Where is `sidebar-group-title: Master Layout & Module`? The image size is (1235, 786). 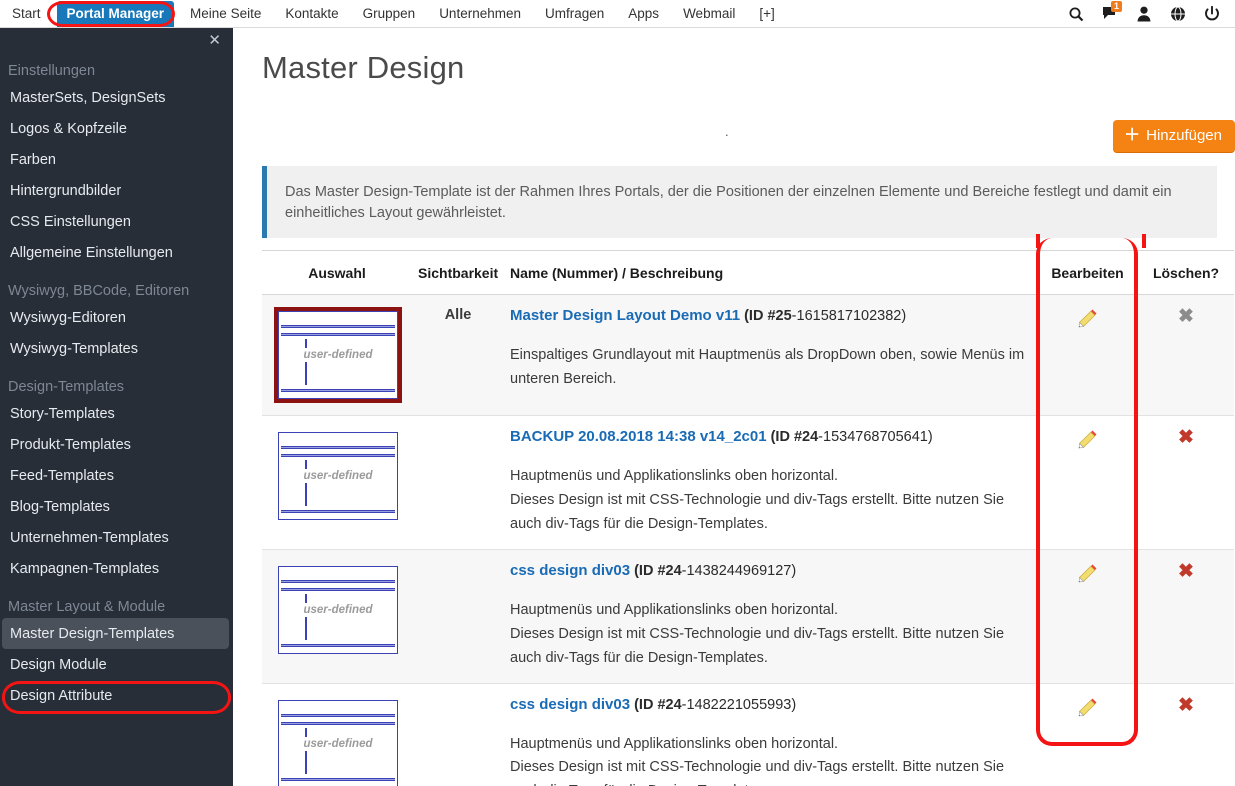
sidebar-group-title: Master Layout & Module is located at coordinates (87, 607).